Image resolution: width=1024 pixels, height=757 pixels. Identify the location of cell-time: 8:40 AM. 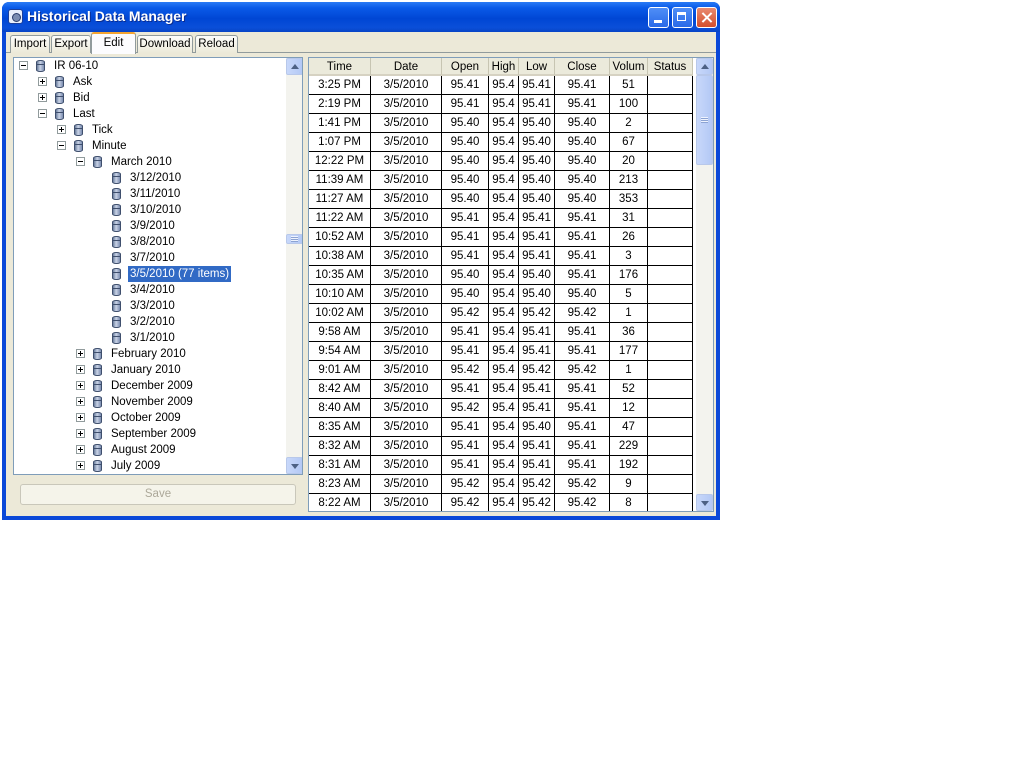
(340, 408).